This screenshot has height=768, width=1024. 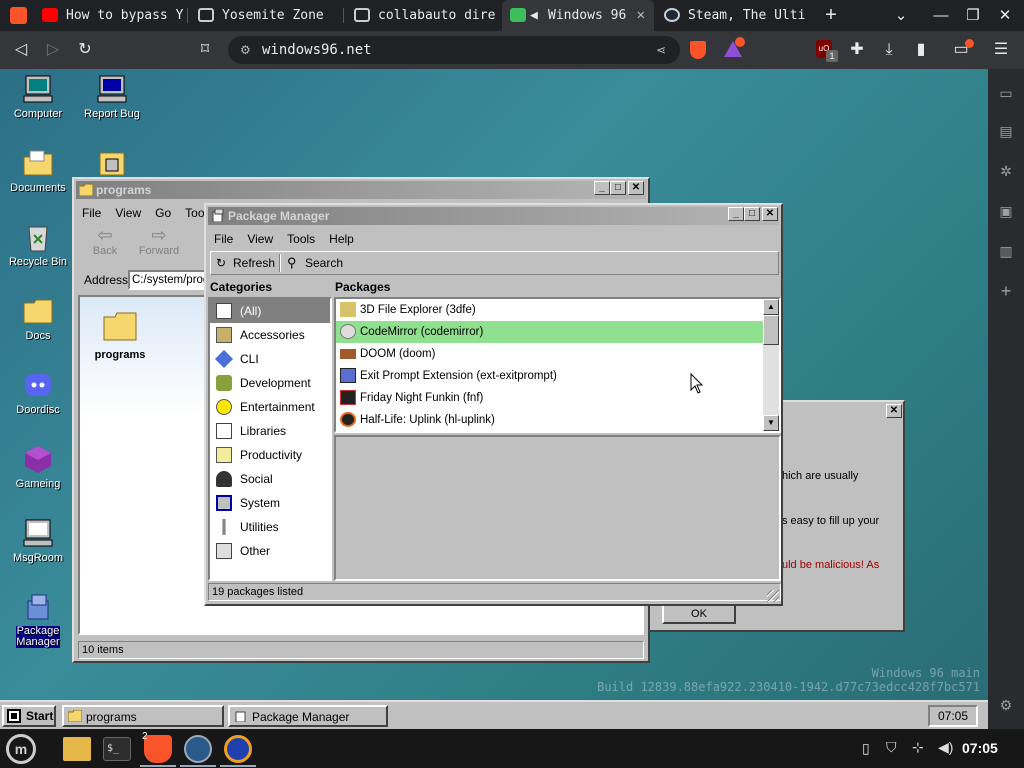 I want to click on scroll-up-button: ▲, so click(x=771, y=307).